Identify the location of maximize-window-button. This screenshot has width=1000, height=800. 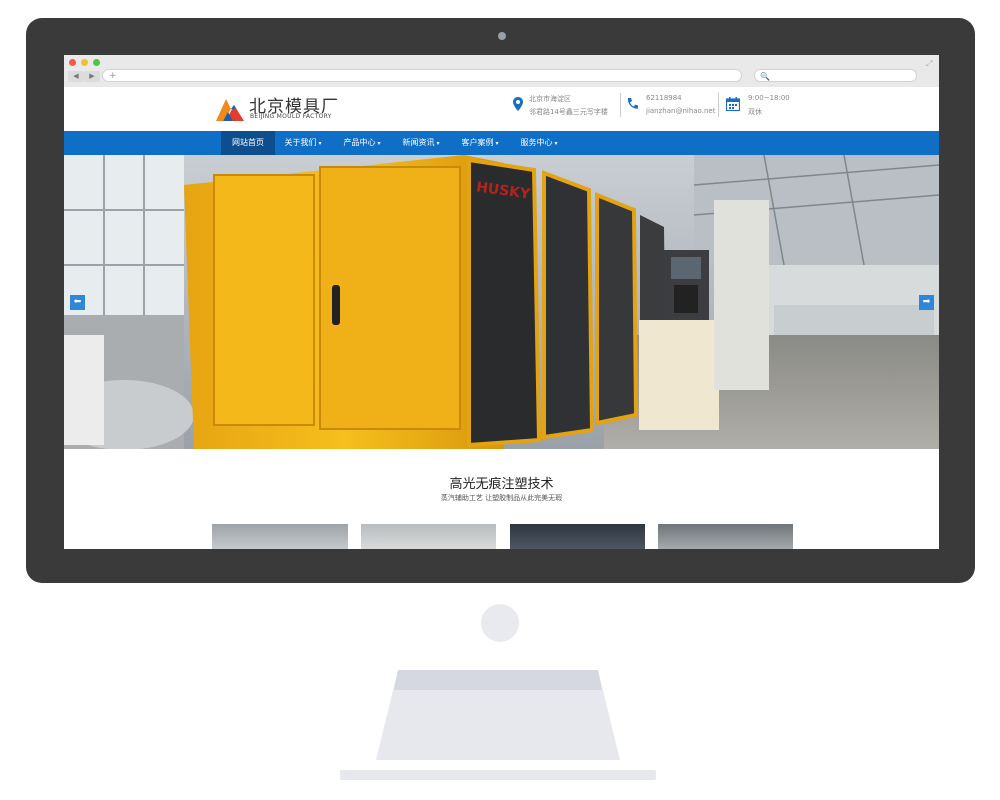
(96, 62).